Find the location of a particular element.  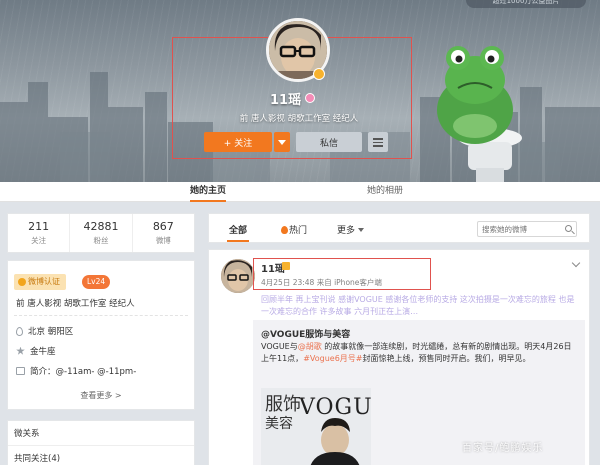

stat-value: 867 is located at coordinates (163, 226).